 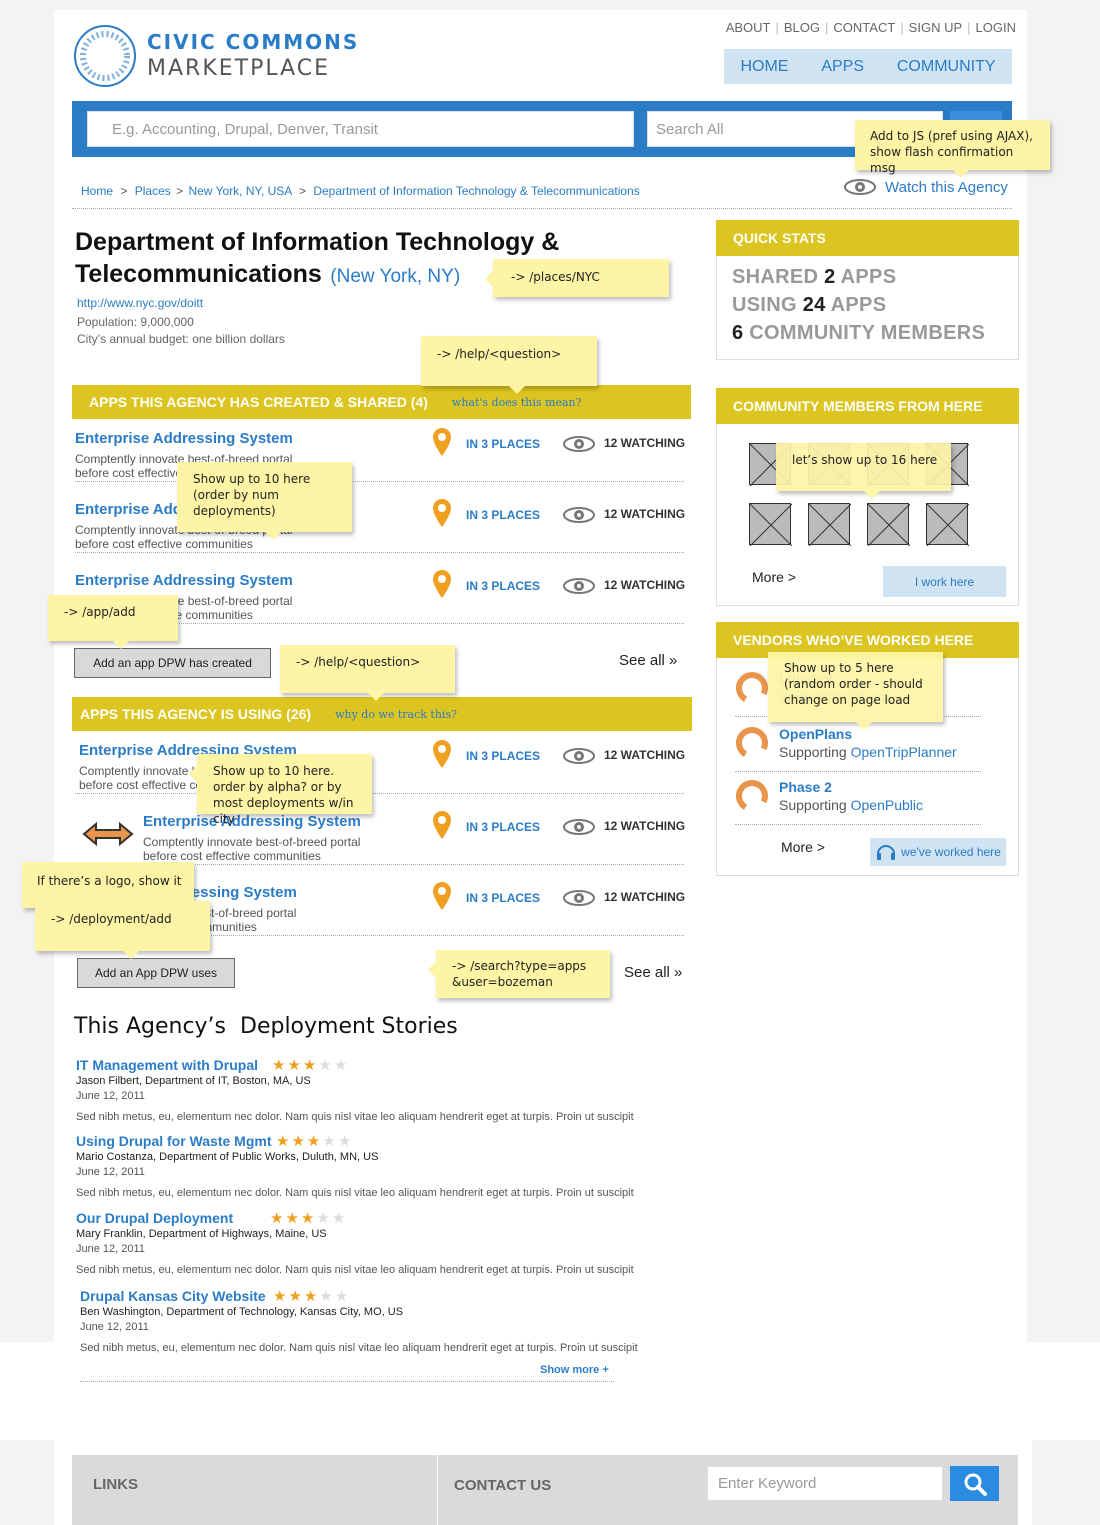 What do you see at coordinates (474, 898) in the screenshot?
I see `places-prefix: IN` at bounding box center [474, 898].